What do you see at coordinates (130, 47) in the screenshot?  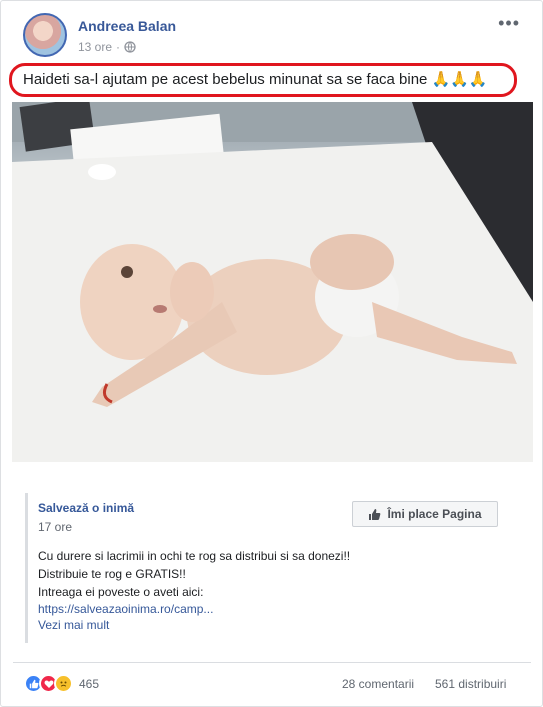 I see `globe-icon` at bounding box center [130, 47].